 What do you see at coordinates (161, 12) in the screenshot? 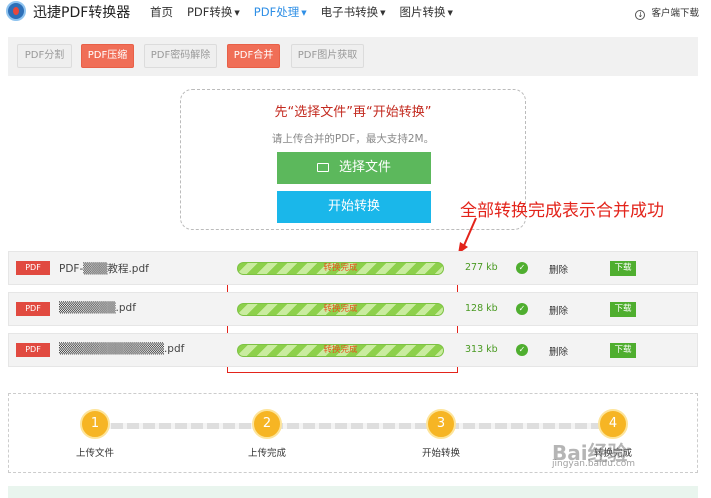
I see `nav-home: 首页` at bounding box center [161, 12].